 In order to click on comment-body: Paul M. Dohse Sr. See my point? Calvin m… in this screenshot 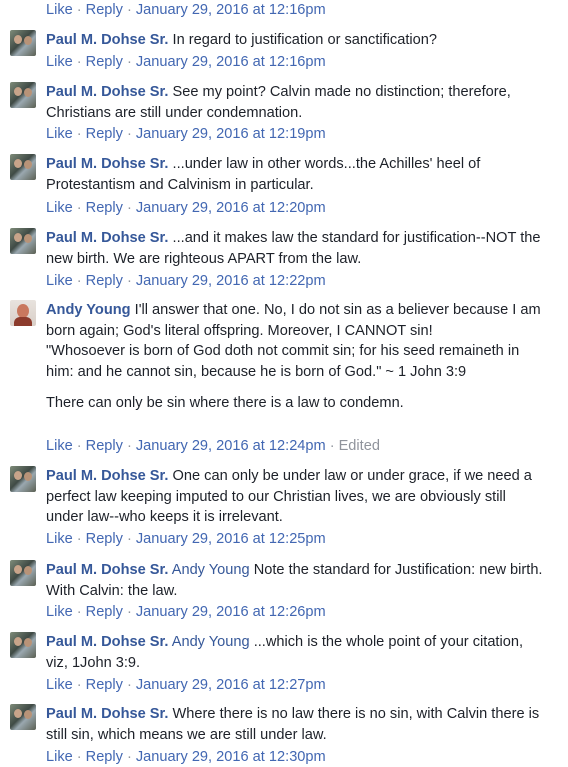, I will do `click(296, 102)`.